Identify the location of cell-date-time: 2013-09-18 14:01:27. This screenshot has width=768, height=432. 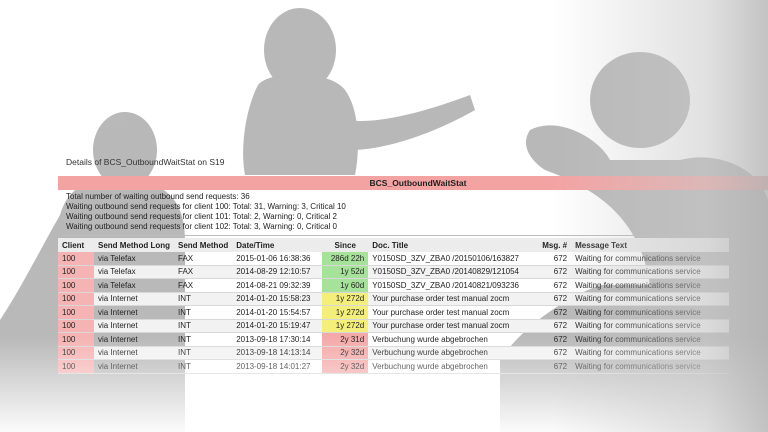
(277, 366).